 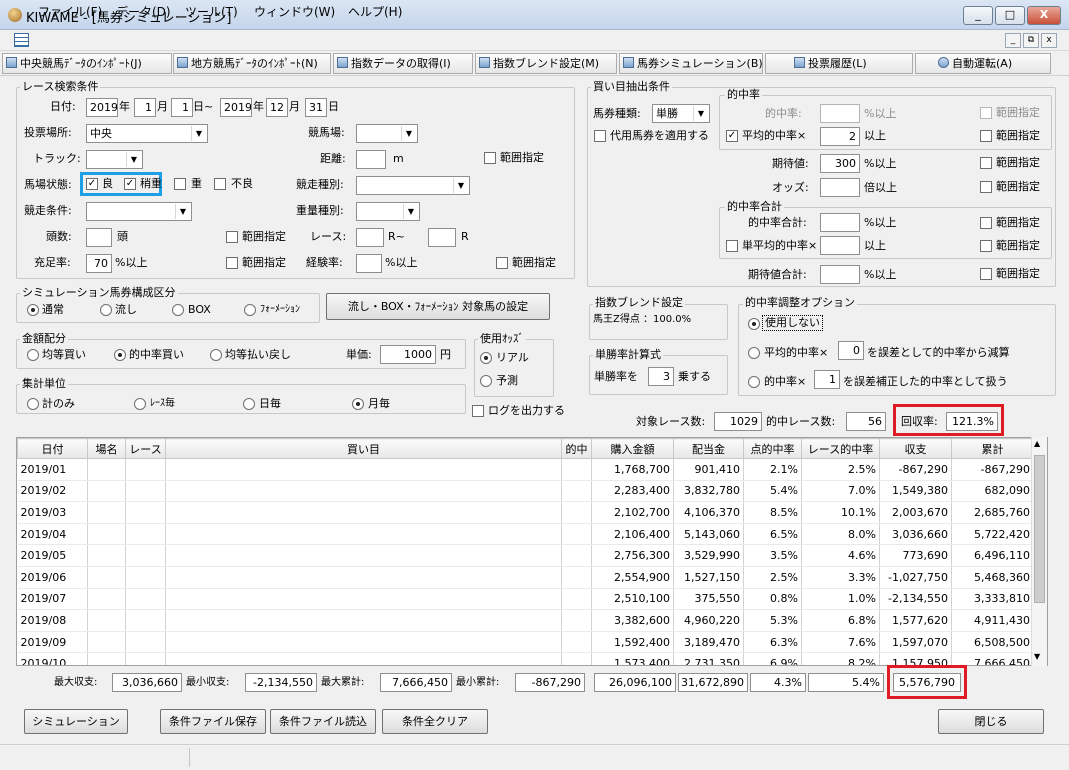 What do you see at coordinates (1031, 40) in the screenshot?
I see `mdi-restore-button: ⧉` at bounding box center [1031, 40].